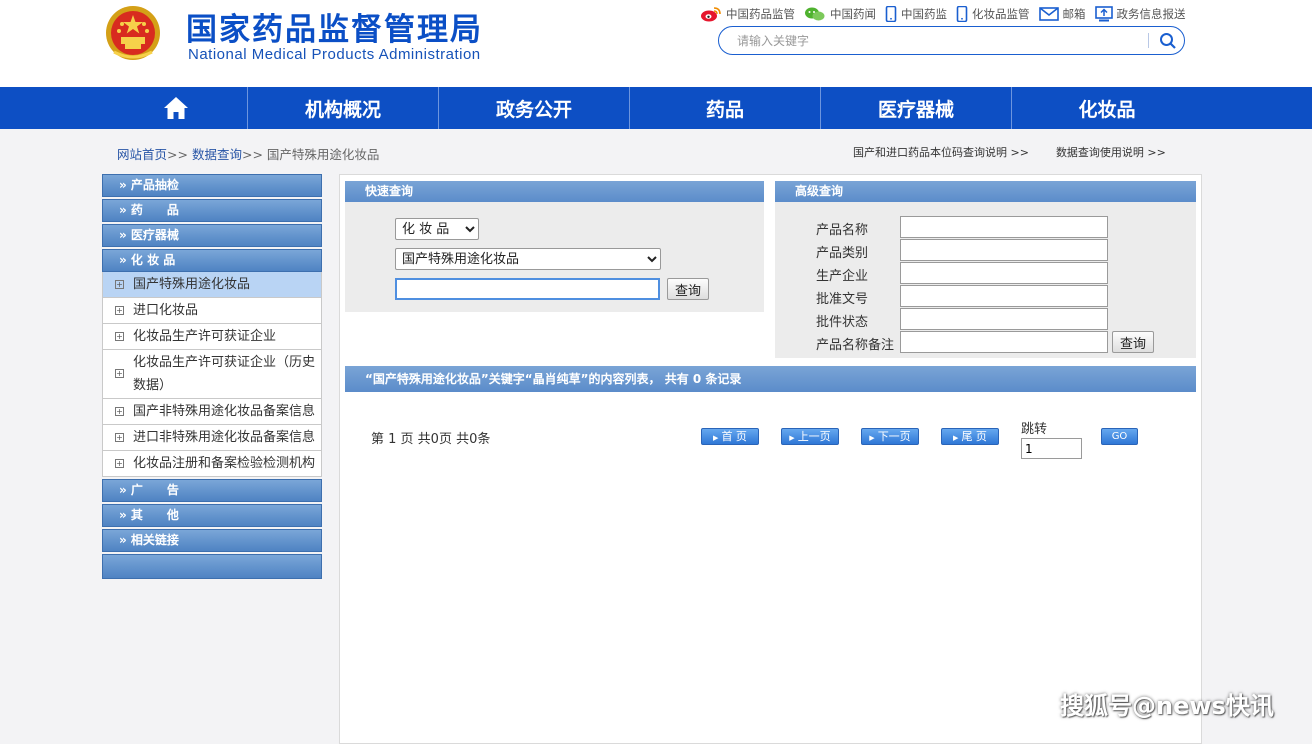 Image resolution: width=1312 pixels, height=744 pixels. Describe the element at coordinates (842, 253) in the screenshot. I see `field-label-product-category: 产品类别` at that location.